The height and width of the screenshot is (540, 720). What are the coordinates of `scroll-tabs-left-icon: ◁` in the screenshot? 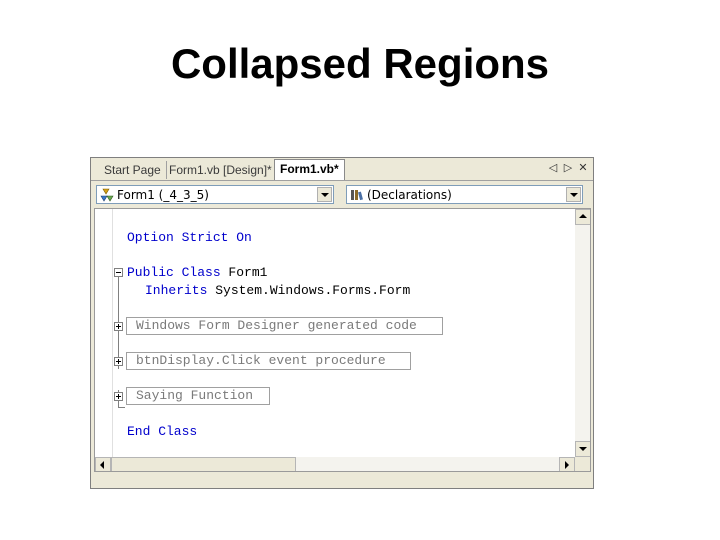 It's located at (553, 168).